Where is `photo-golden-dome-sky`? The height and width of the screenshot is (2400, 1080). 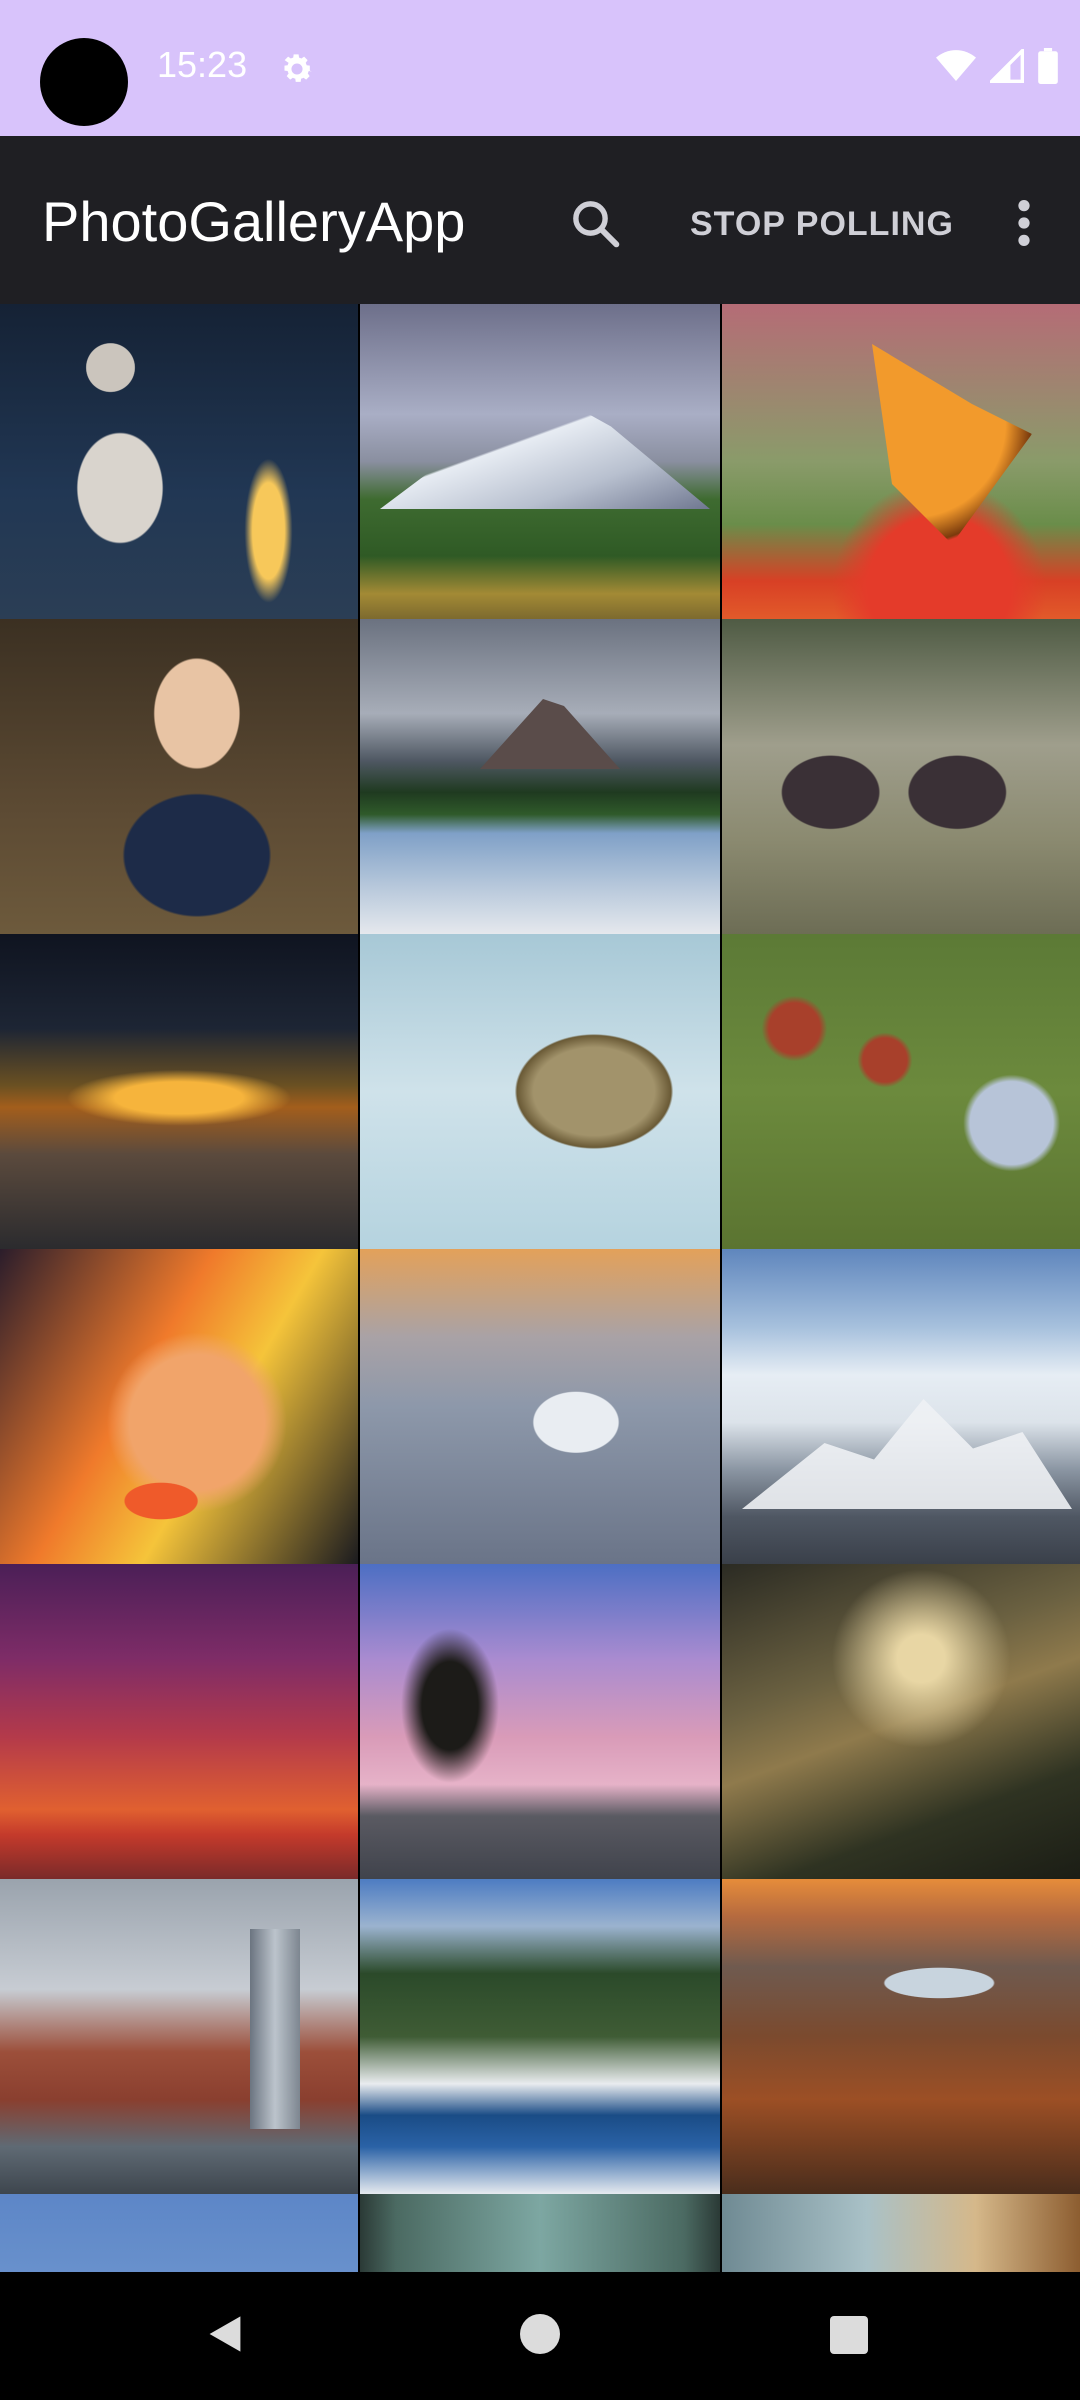
photo-golden-dome-sky is located at coordinates (179, 2233).